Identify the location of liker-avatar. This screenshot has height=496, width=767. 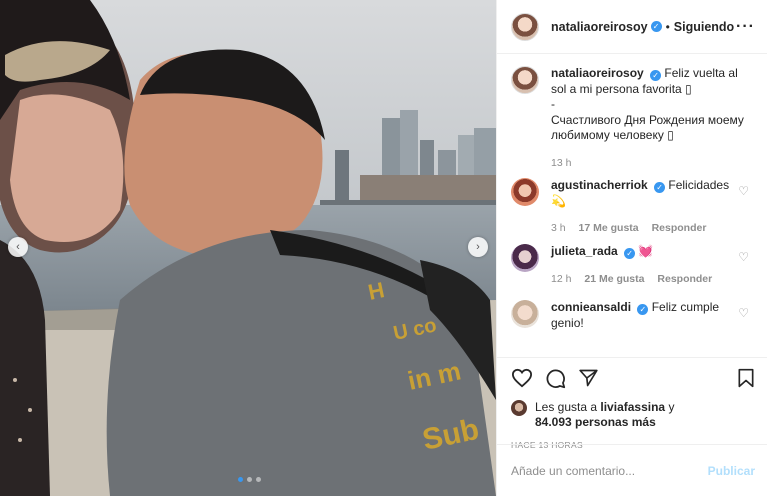
(519, 408).